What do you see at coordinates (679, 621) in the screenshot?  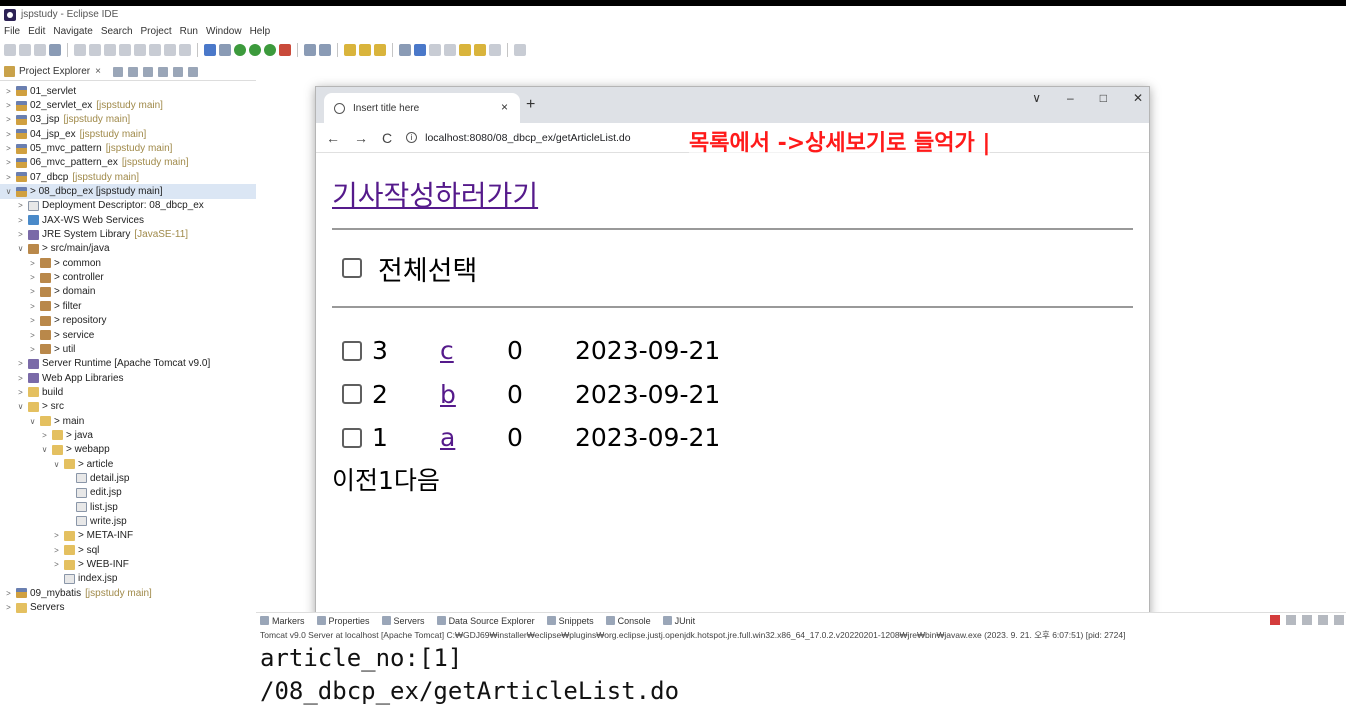 I see `tab-junit: JUnit` at bounding box center [679, 621].